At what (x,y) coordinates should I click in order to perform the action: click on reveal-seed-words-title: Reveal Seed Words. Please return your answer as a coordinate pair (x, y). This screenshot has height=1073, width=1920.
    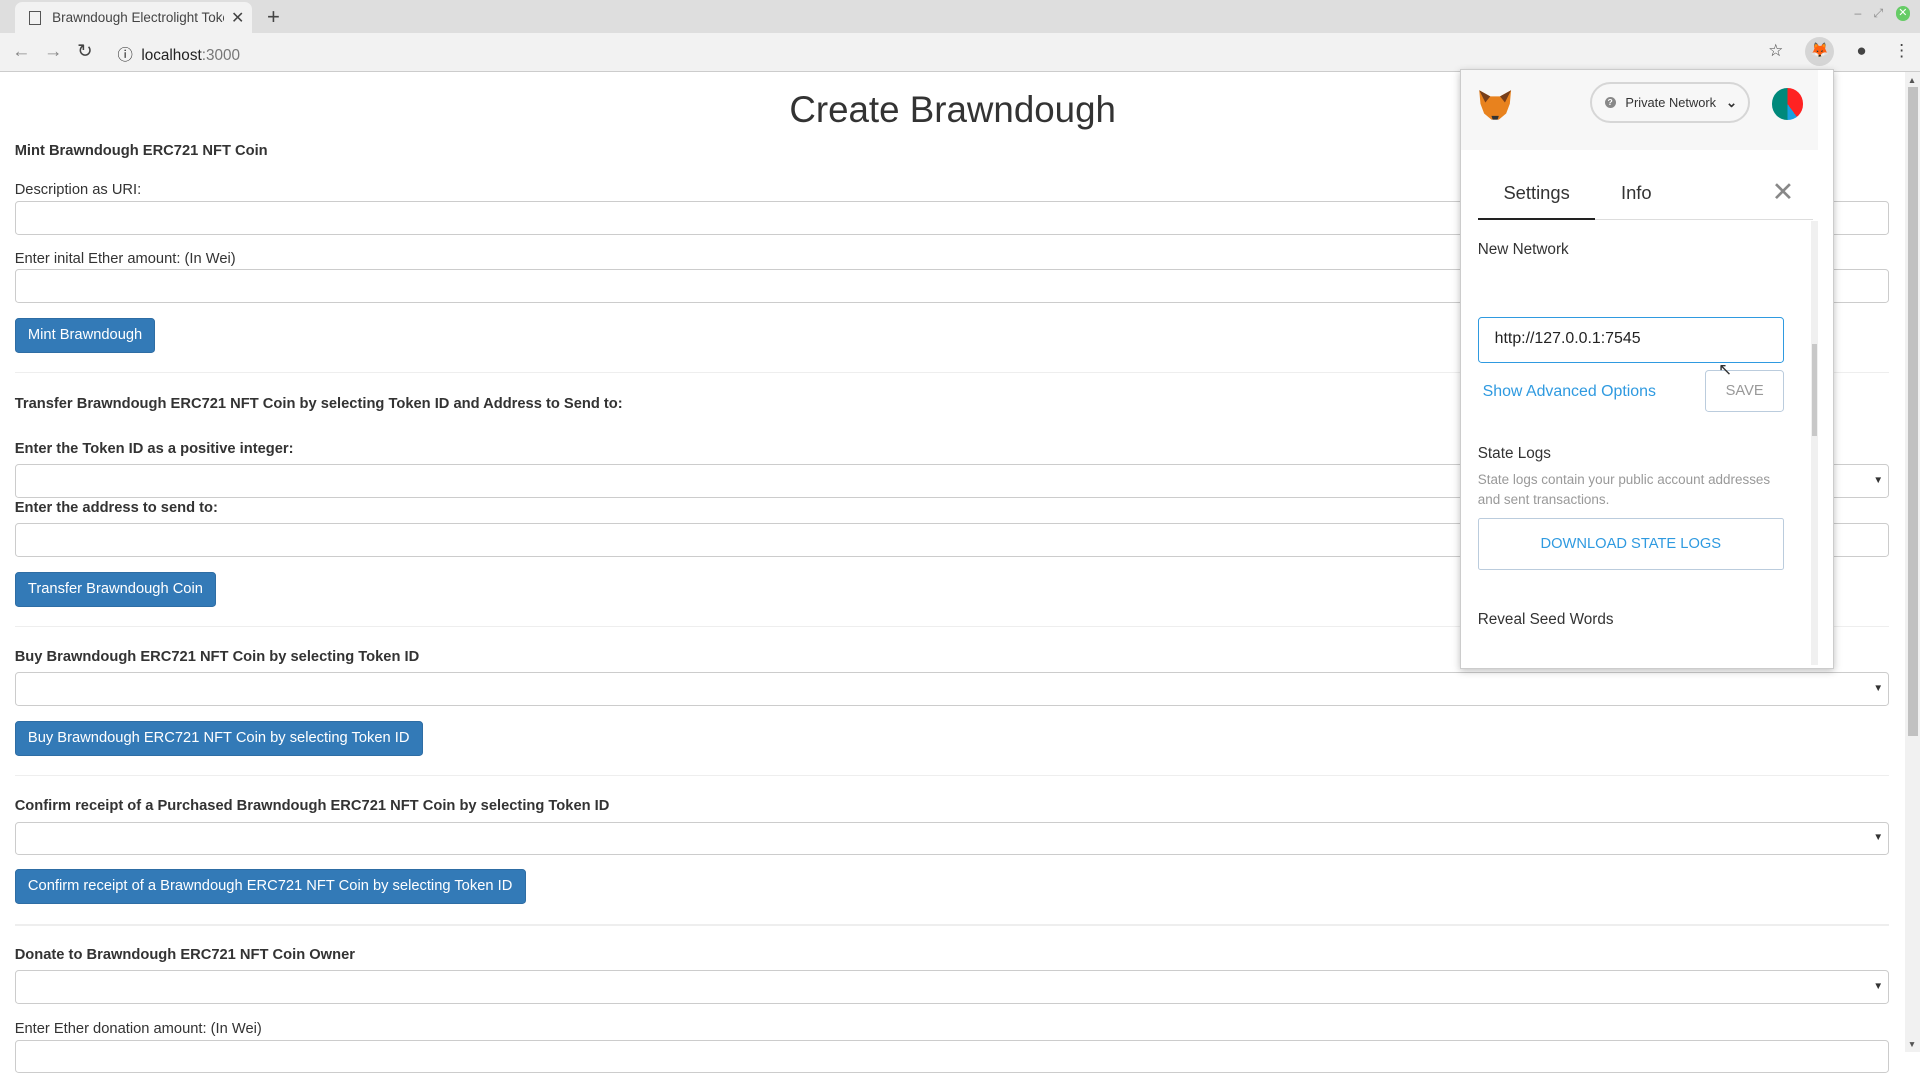
    Looking at the image, I should click on (1546, 620).